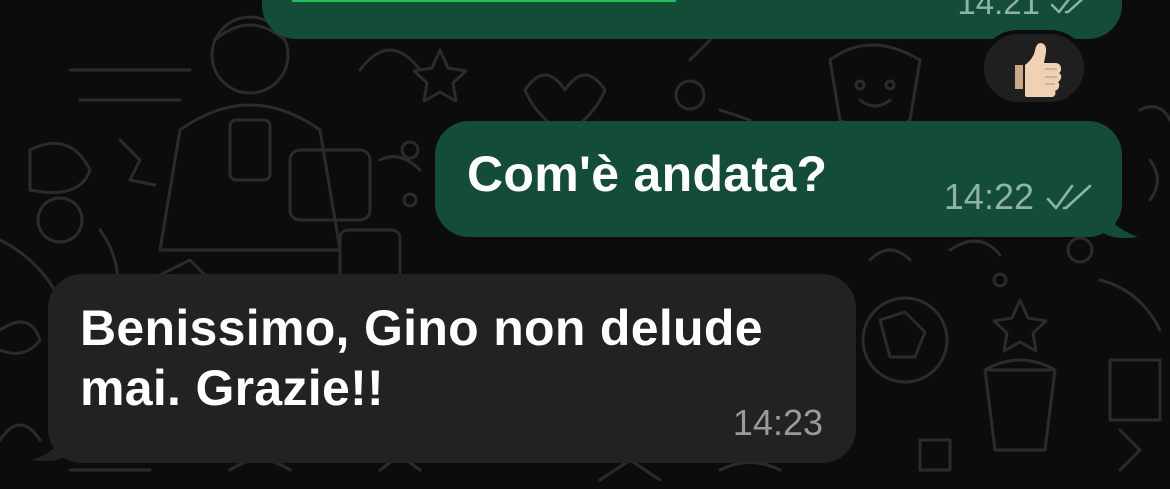  I want to click on message-time: 14:21, so click(998, 10).